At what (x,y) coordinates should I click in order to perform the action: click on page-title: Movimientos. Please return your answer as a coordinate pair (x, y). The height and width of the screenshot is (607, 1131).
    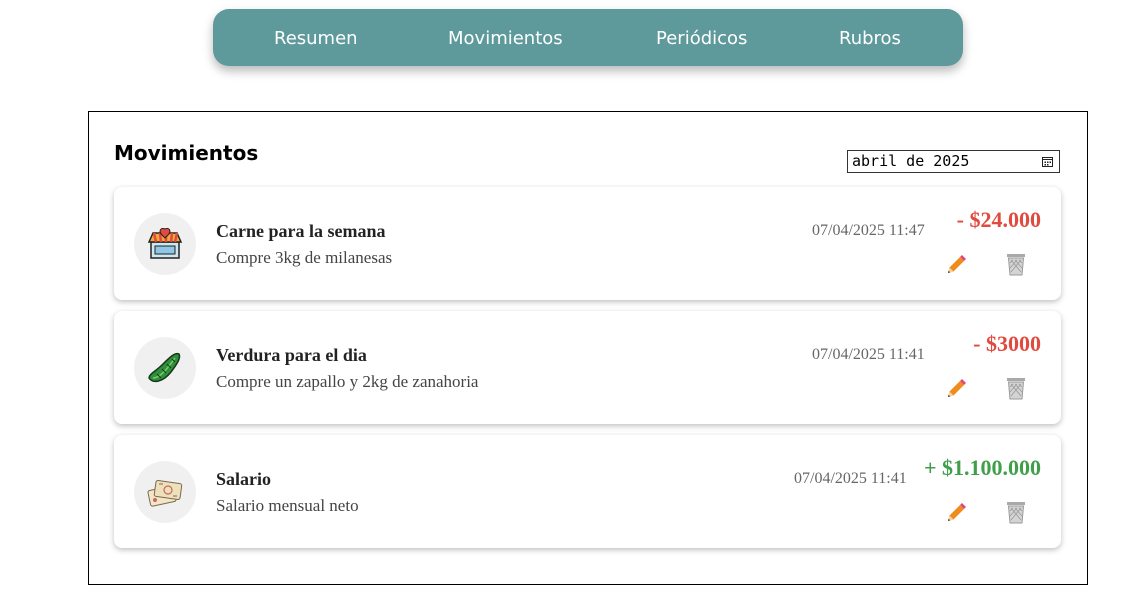
    Looking at the image, I should click on (186, 153).